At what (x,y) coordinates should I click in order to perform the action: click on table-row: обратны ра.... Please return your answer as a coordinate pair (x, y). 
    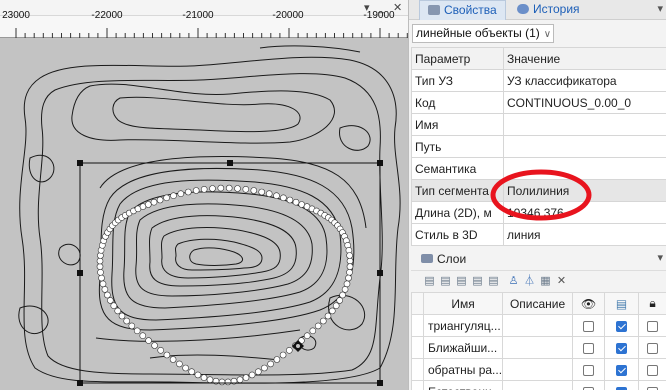
    Looking at the image, I should click on (538, 369).